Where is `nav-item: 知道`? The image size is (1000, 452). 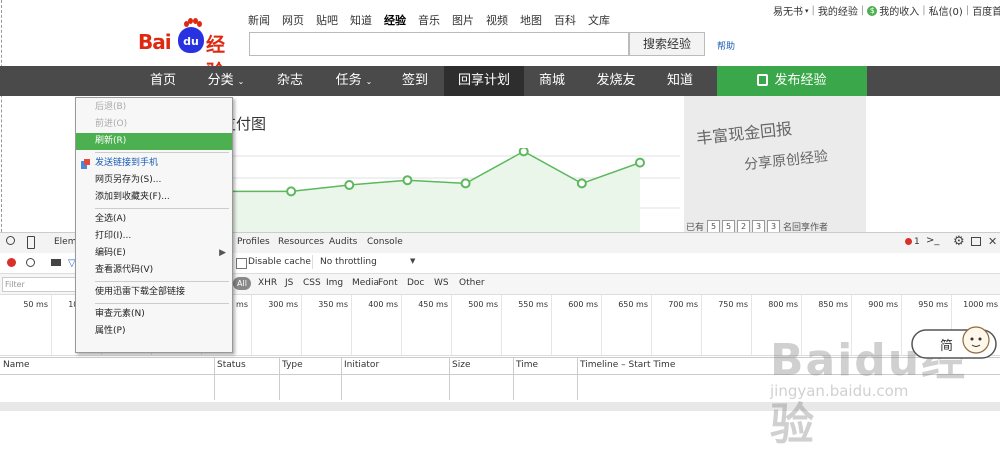
nav-item: 知道 is located at coordinates (680, 81).